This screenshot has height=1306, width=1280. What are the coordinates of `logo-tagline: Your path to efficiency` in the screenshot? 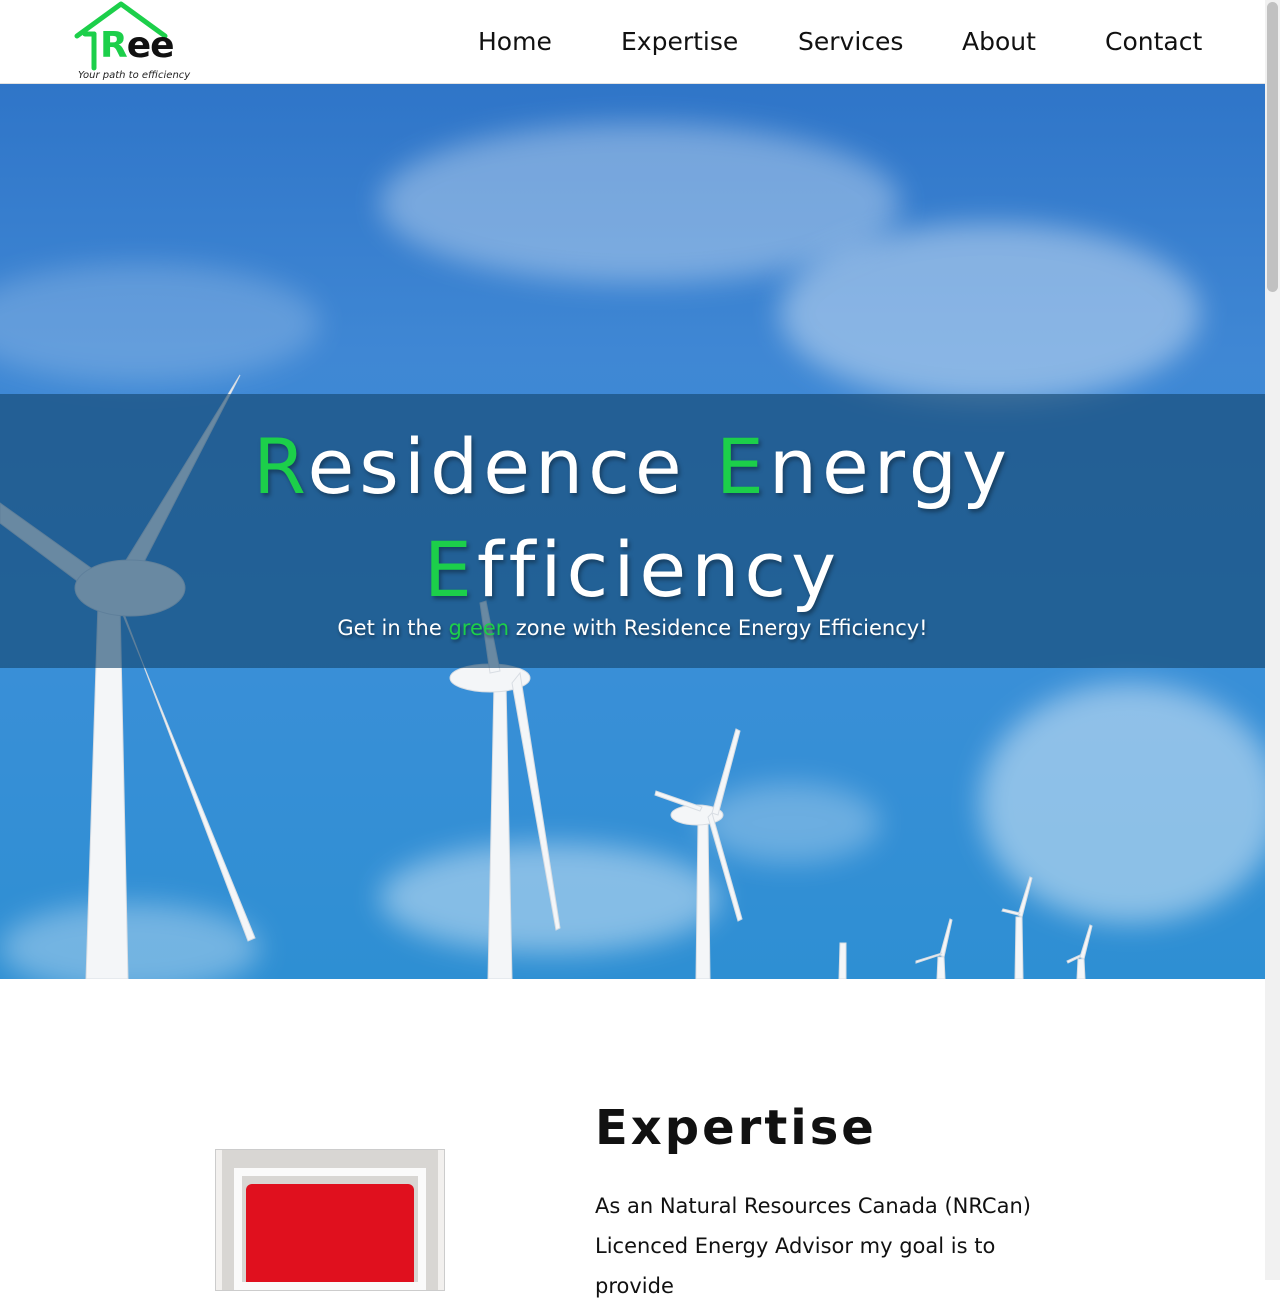 It's located at (134, 75).